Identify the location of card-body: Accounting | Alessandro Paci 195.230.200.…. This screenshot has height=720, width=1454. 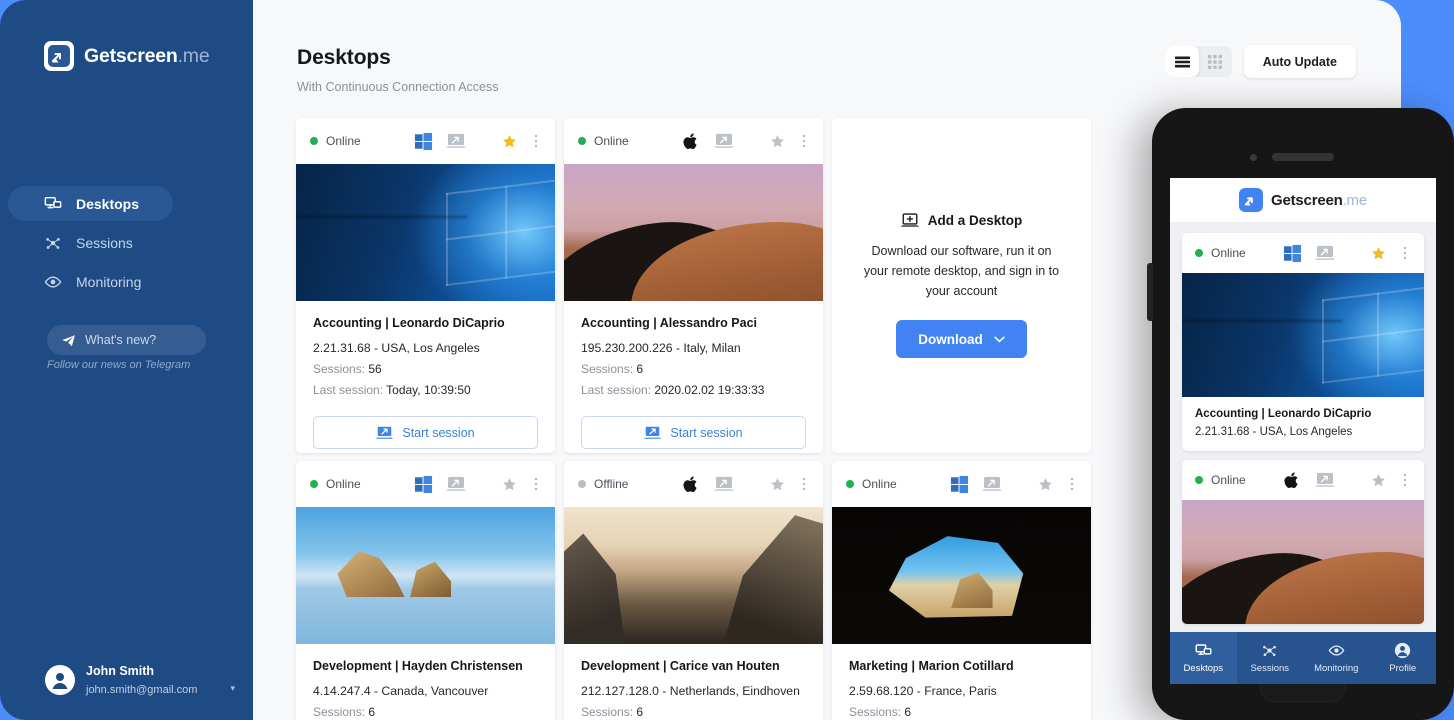
(693, 349).